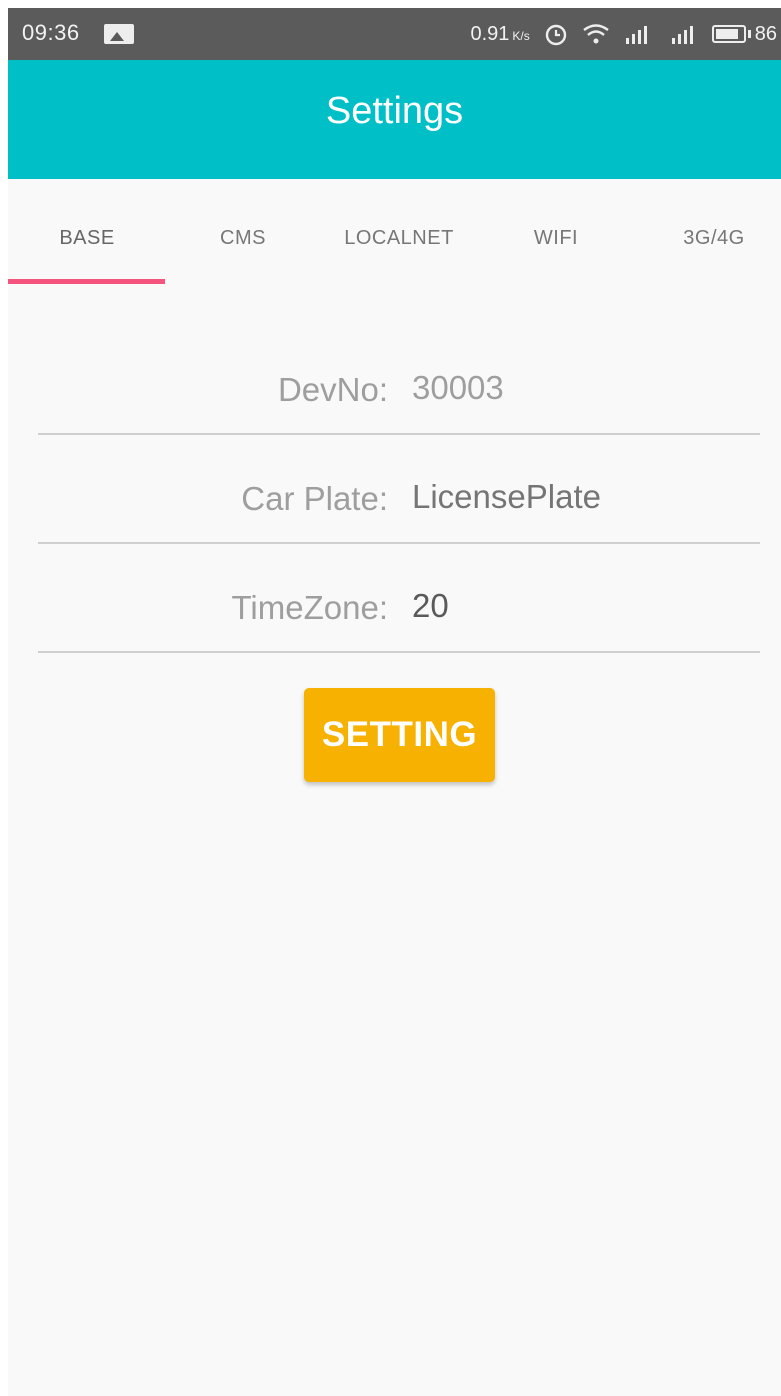 Image resolution: width=781 pixels, height=1396 pixels. What do you see at coordinates (556, 238) in the screenshot?
I see `tab-wifi: WIFI` at bounding box center [556, 238].